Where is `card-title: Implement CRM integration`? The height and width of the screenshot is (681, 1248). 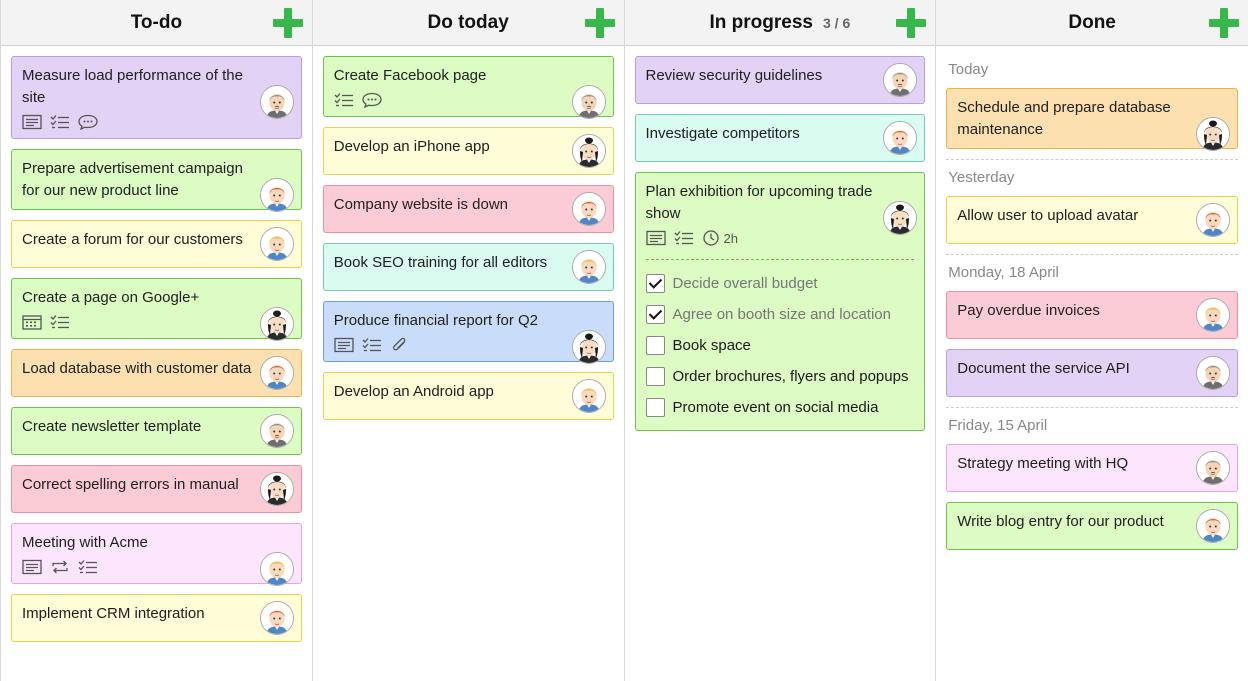
card-title: Implement CRM integration is located at coordinates (113, 613).